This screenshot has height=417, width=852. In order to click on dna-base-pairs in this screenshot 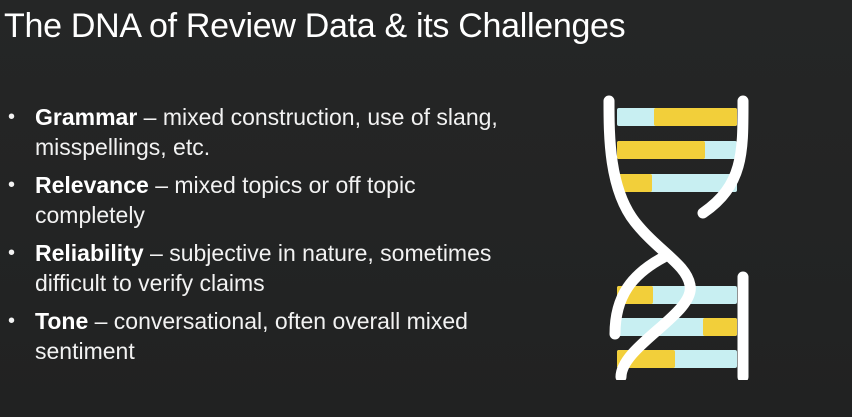, I will do `click(677, 238)`.